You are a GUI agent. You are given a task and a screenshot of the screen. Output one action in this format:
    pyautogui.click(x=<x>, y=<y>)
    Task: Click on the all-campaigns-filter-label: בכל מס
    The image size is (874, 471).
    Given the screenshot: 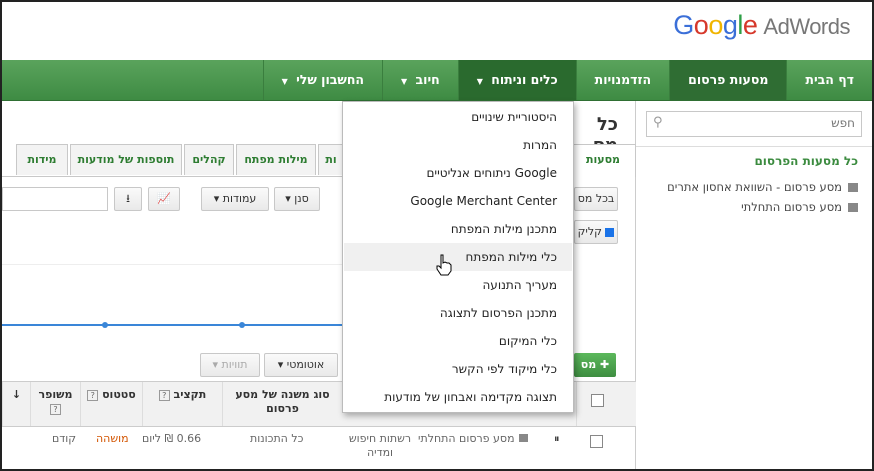 What is the action you would take?
    pyautogui.click(x=596, y=198)
    